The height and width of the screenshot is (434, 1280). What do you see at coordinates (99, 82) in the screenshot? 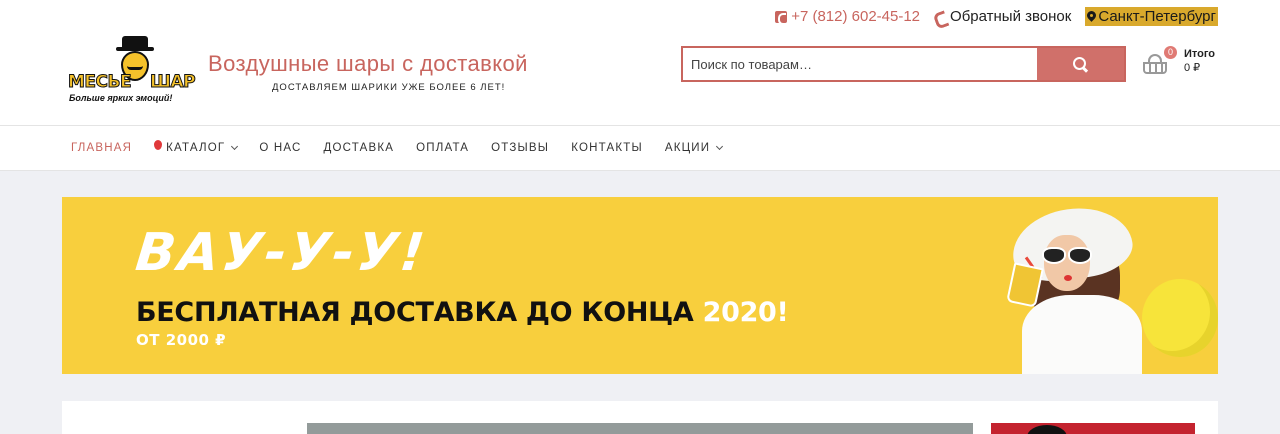
I see `logo-word-1: МЕСЬЕ` at bounding box center [99, 82].